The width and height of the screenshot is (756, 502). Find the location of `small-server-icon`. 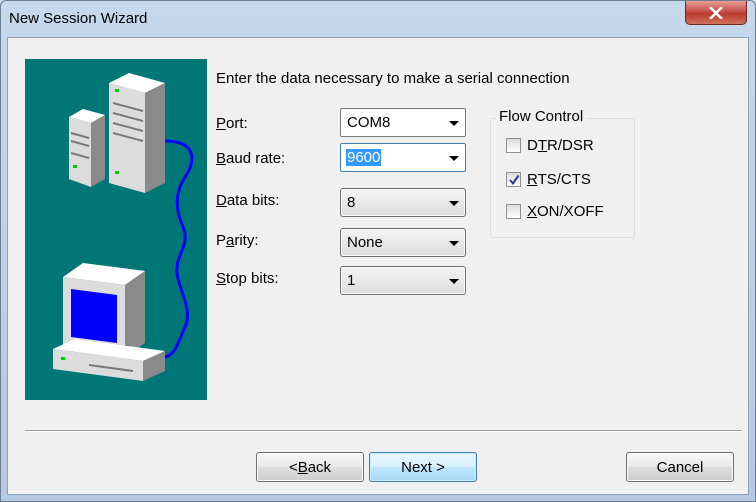

small-server-icon is located at coordinates (87, 148).